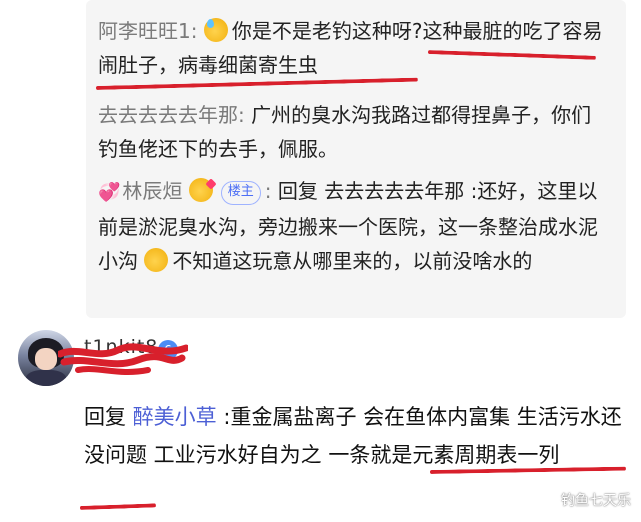  I want to click on sweat-smile-emoji-icon, so click(215, 30).